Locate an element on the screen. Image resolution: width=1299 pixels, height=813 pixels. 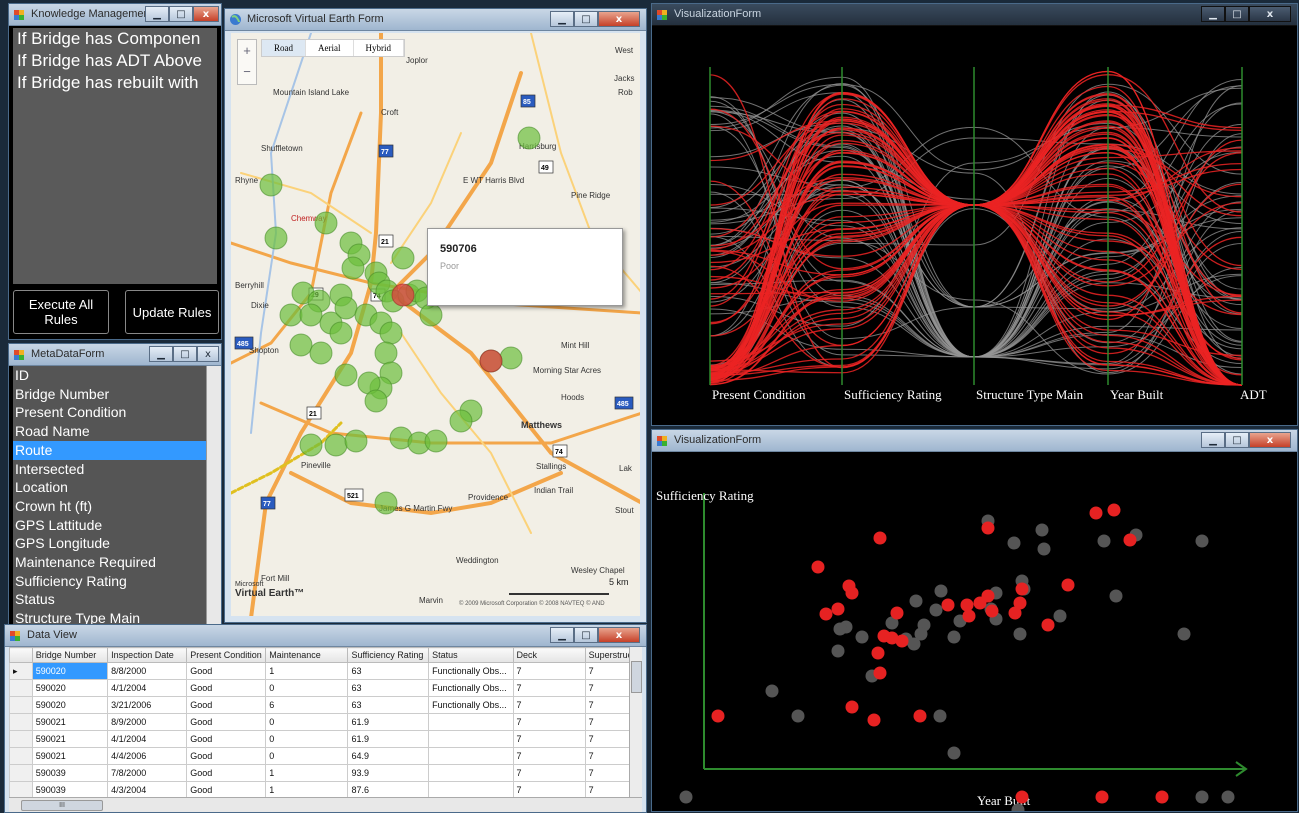
field-item: GPS Lattitude is located at coordinates (110, 525).